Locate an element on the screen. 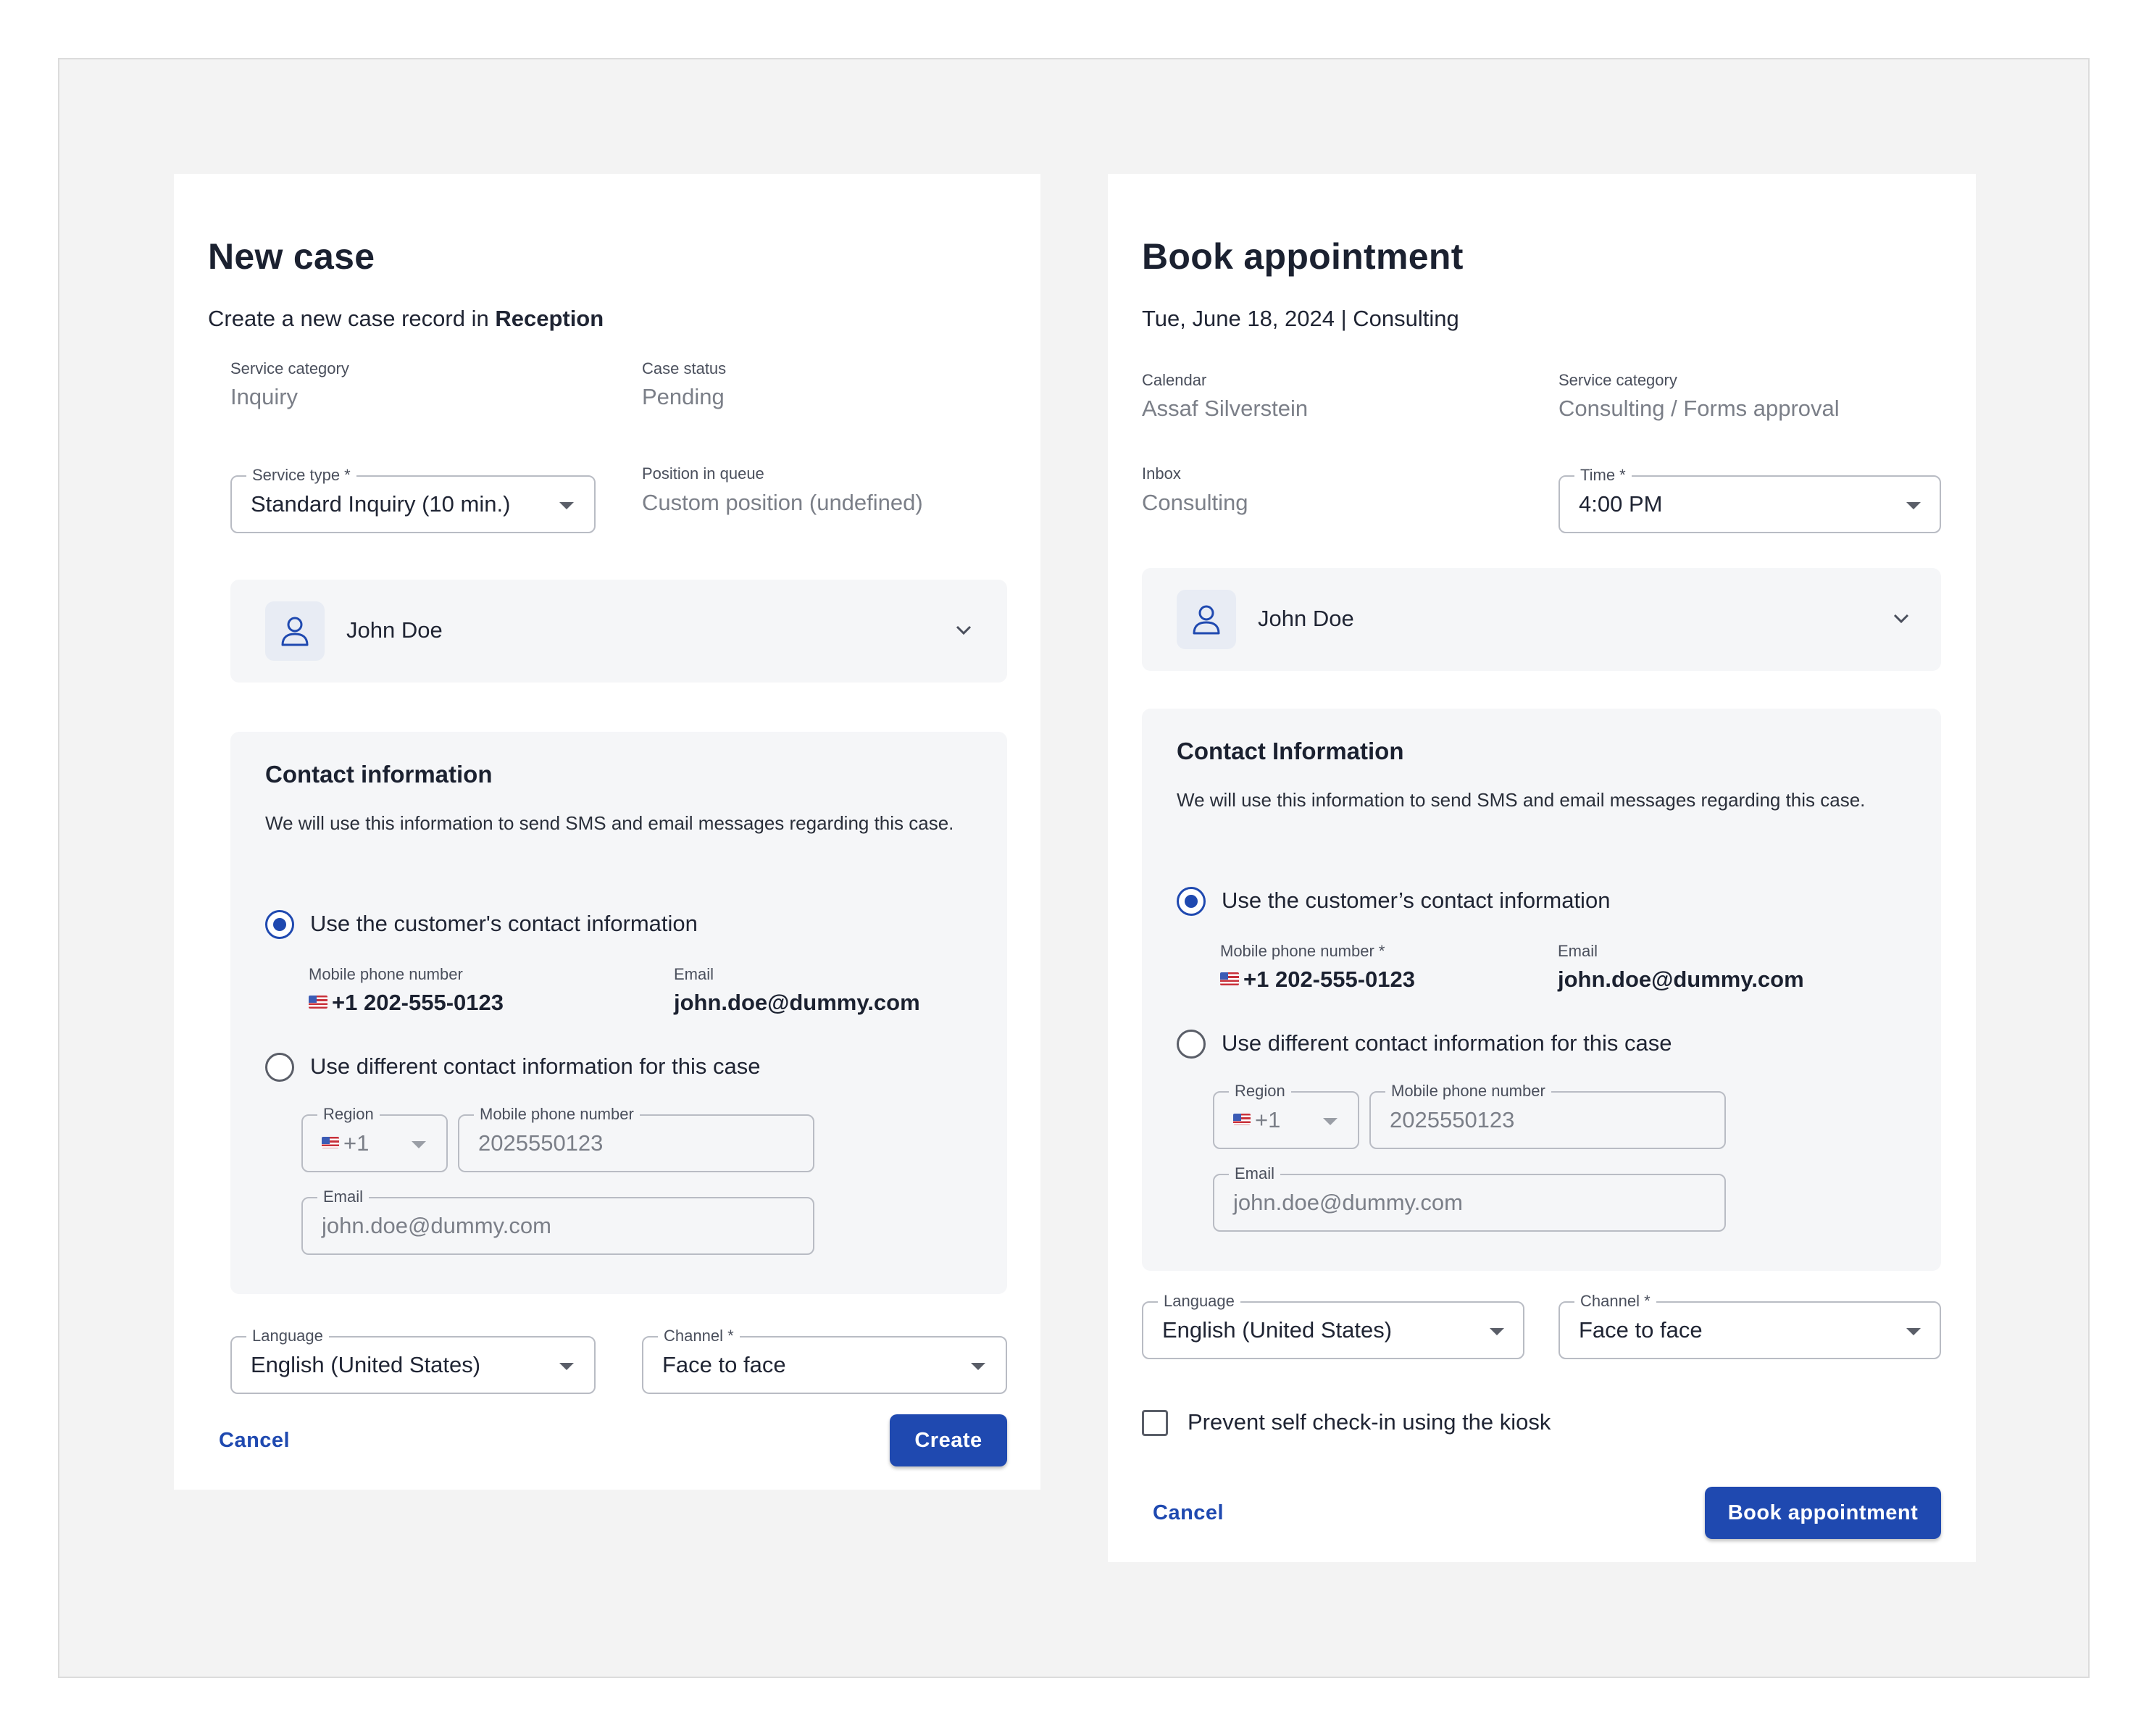 This screenshot has width=2149, height=1736. contact-info-title: Contact Information is located at coordinates (1290, 751).